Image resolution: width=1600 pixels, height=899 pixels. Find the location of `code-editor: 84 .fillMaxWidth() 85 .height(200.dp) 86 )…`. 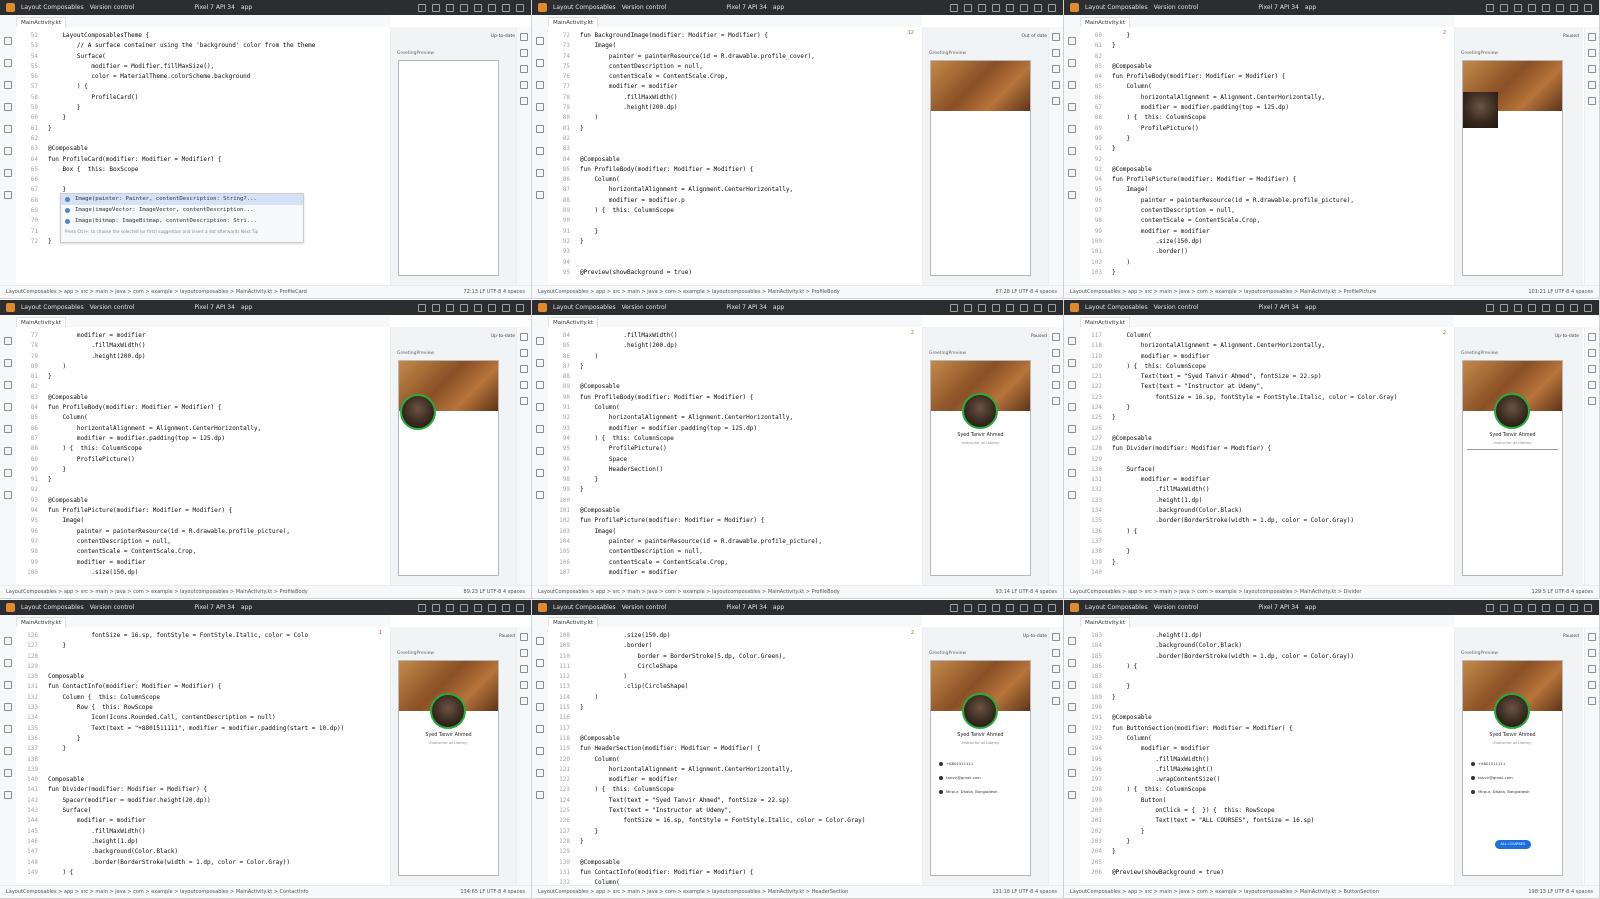

code-editor: 84 .fillMaxWidth() 85 .height(200.dp) 86 )… is located at coordinates (735, 456).